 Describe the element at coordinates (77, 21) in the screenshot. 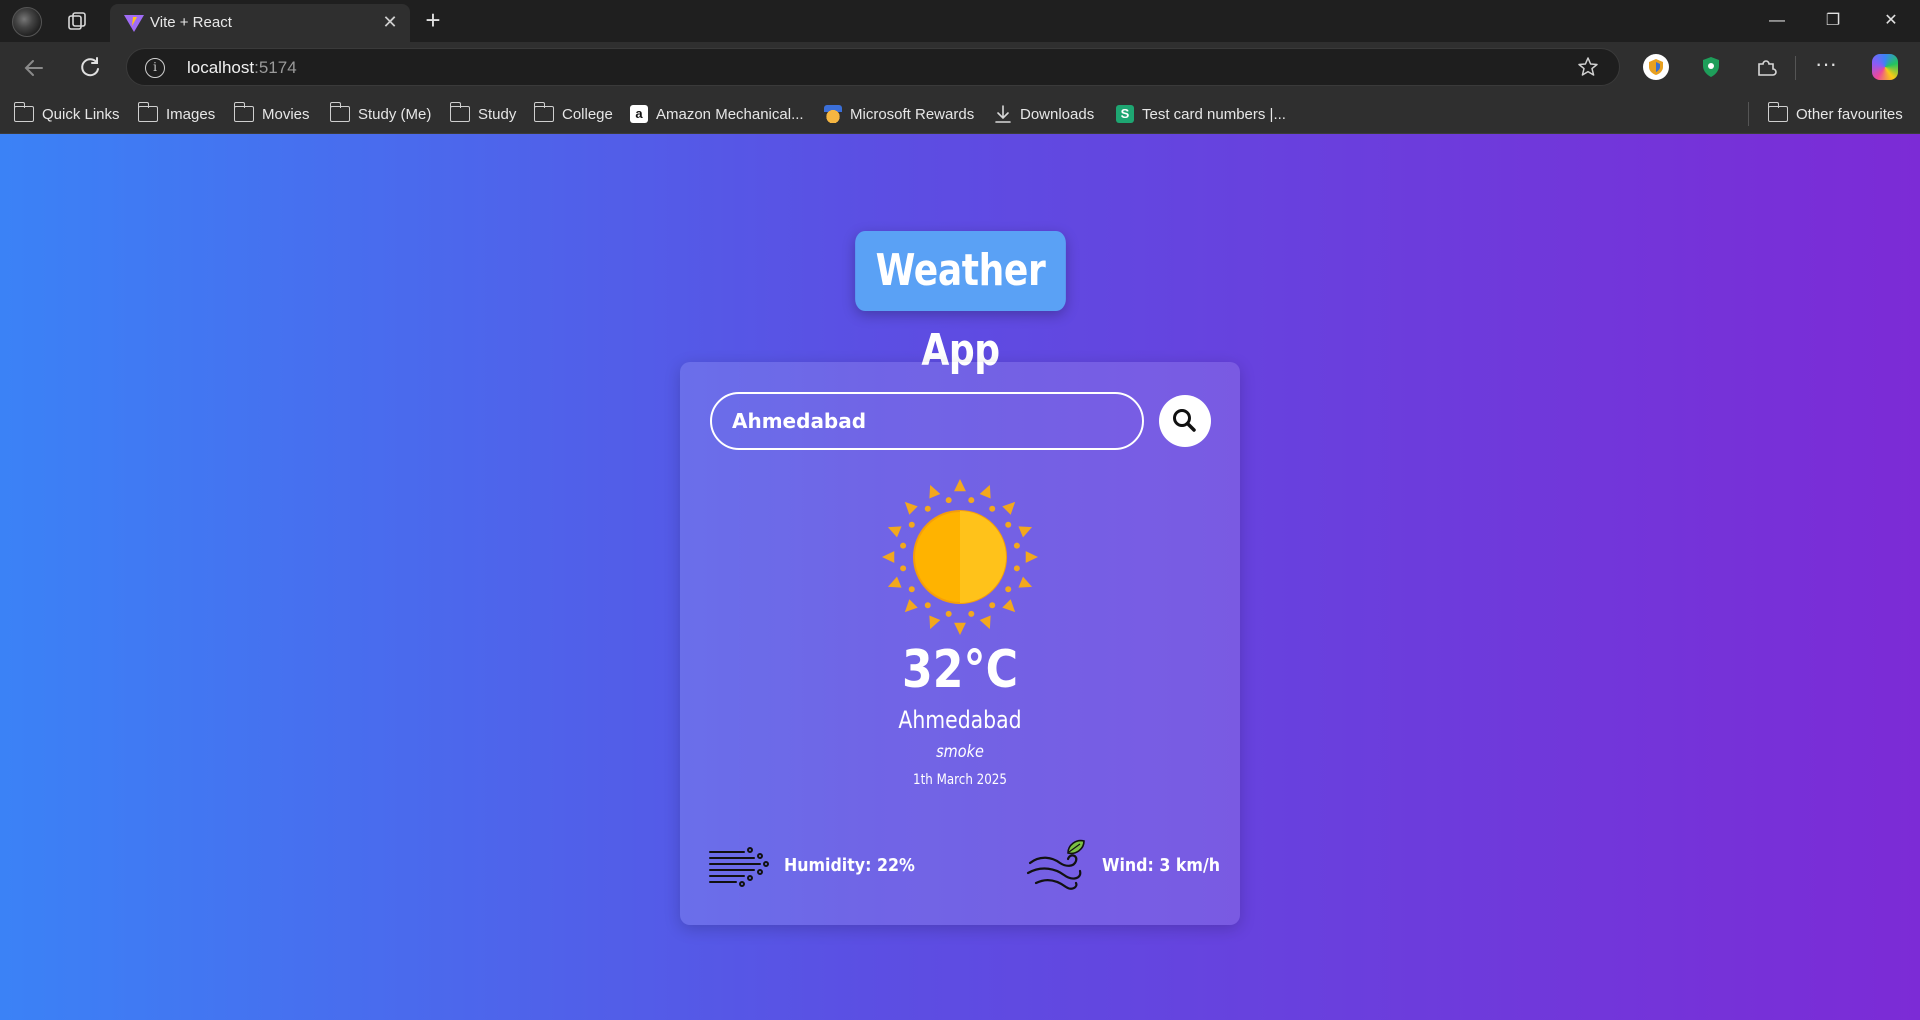

I see `tab-actions-icon` at that location.